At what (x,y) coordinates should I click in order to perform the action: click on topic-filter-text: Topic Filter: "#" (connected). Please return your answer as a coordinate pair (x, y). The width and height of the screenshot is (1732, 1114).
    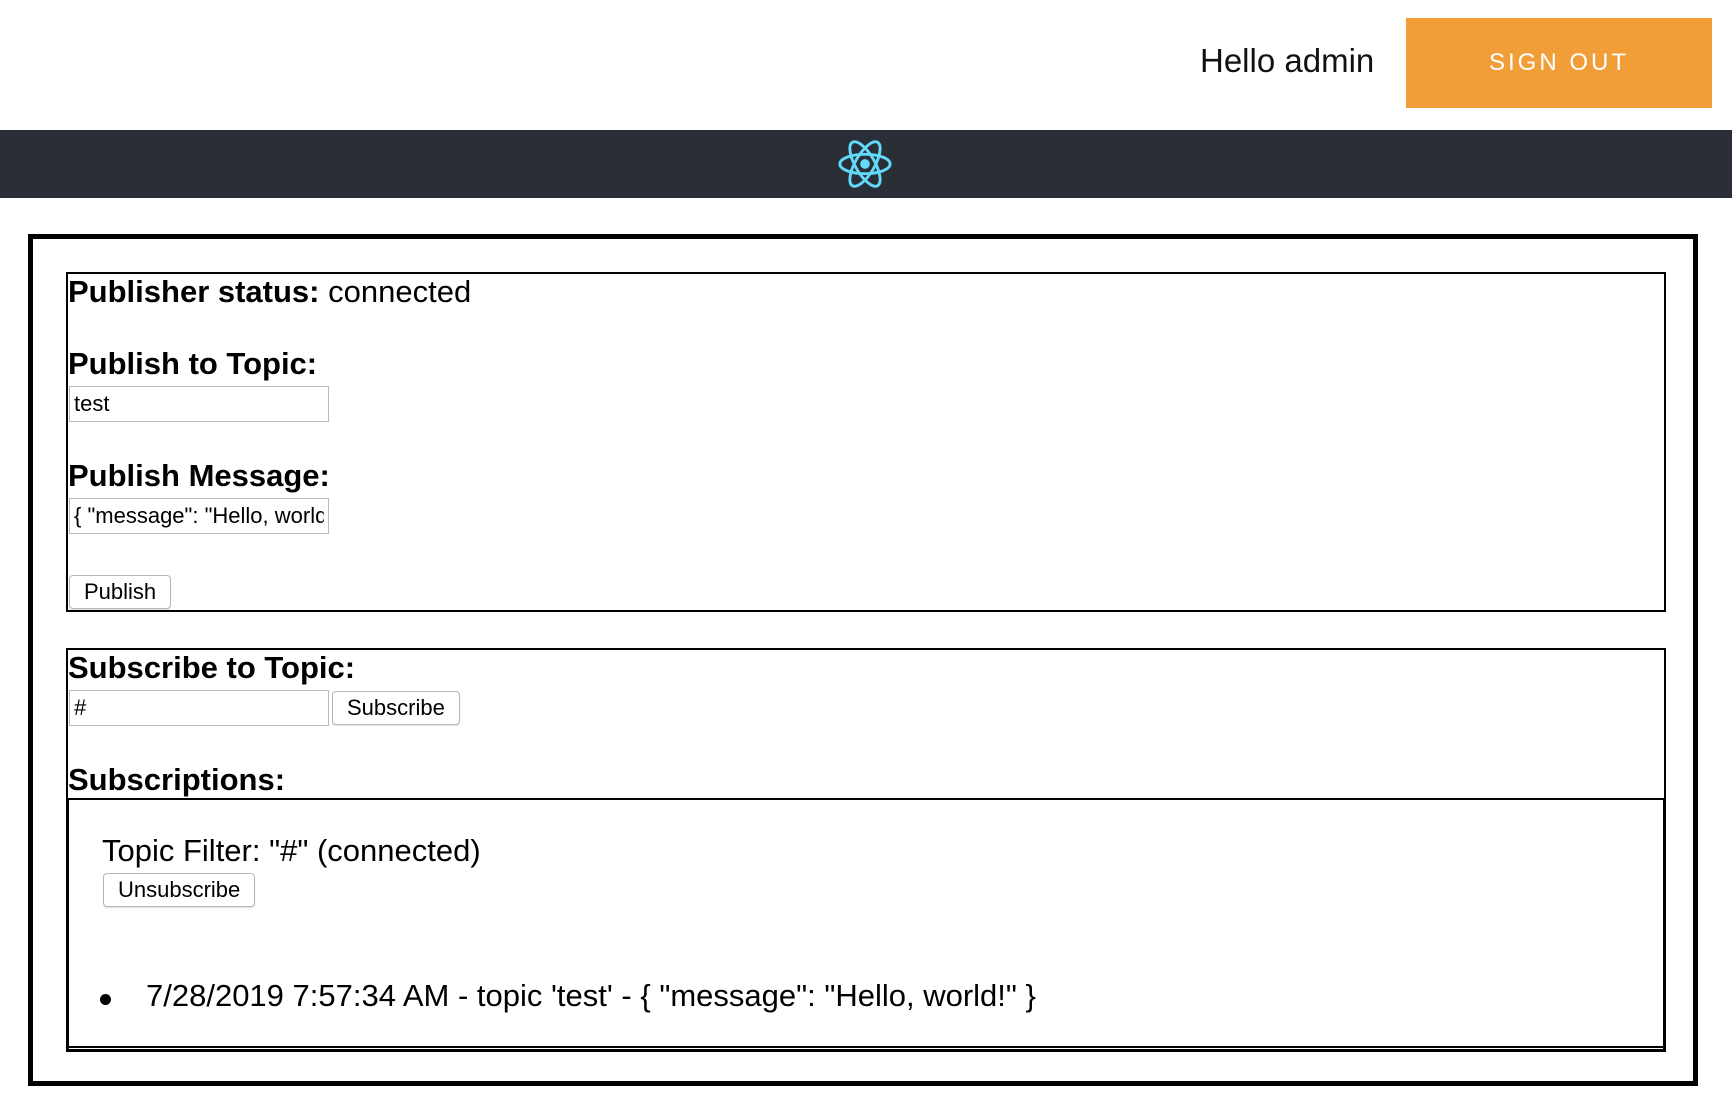
    Looking at the image, I should click on (291, 850).